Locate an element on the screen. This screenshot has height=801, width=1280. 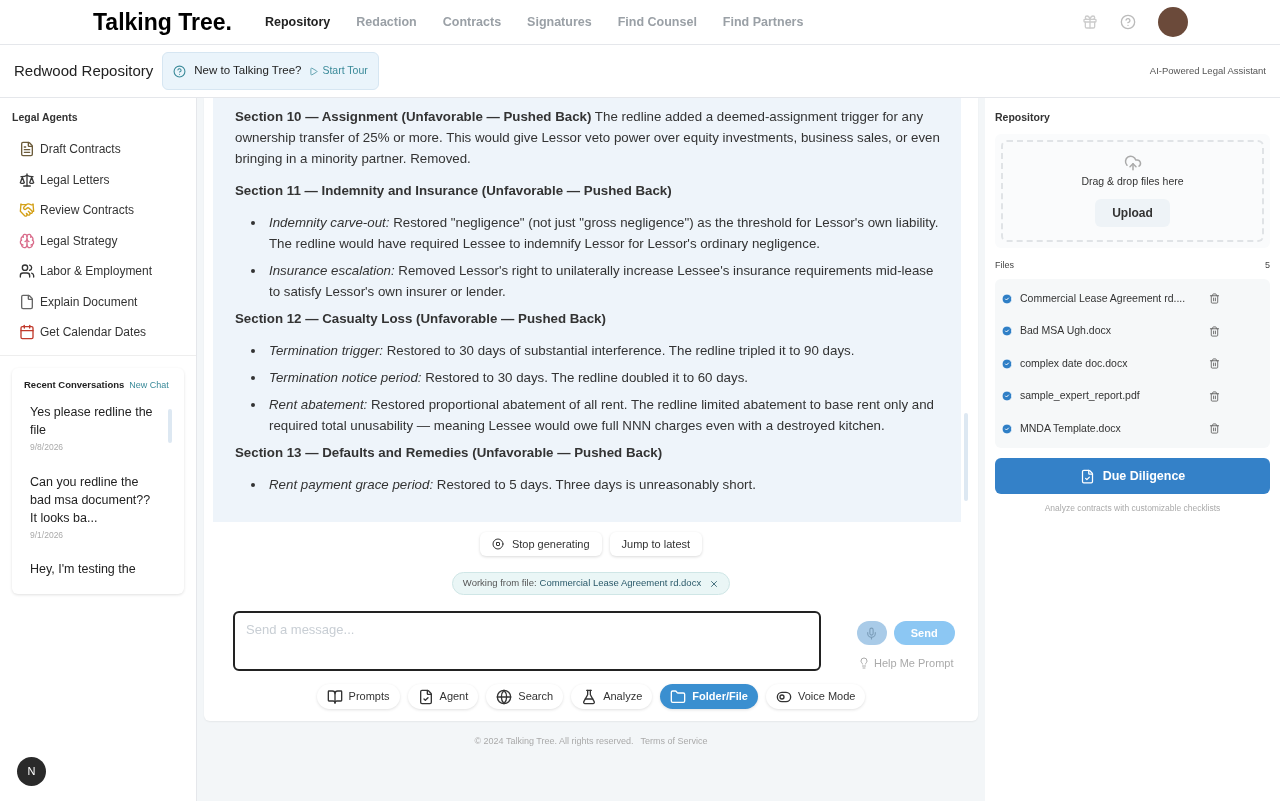
file-row: complex date doc.docx is located at coordinates (1132, 364).